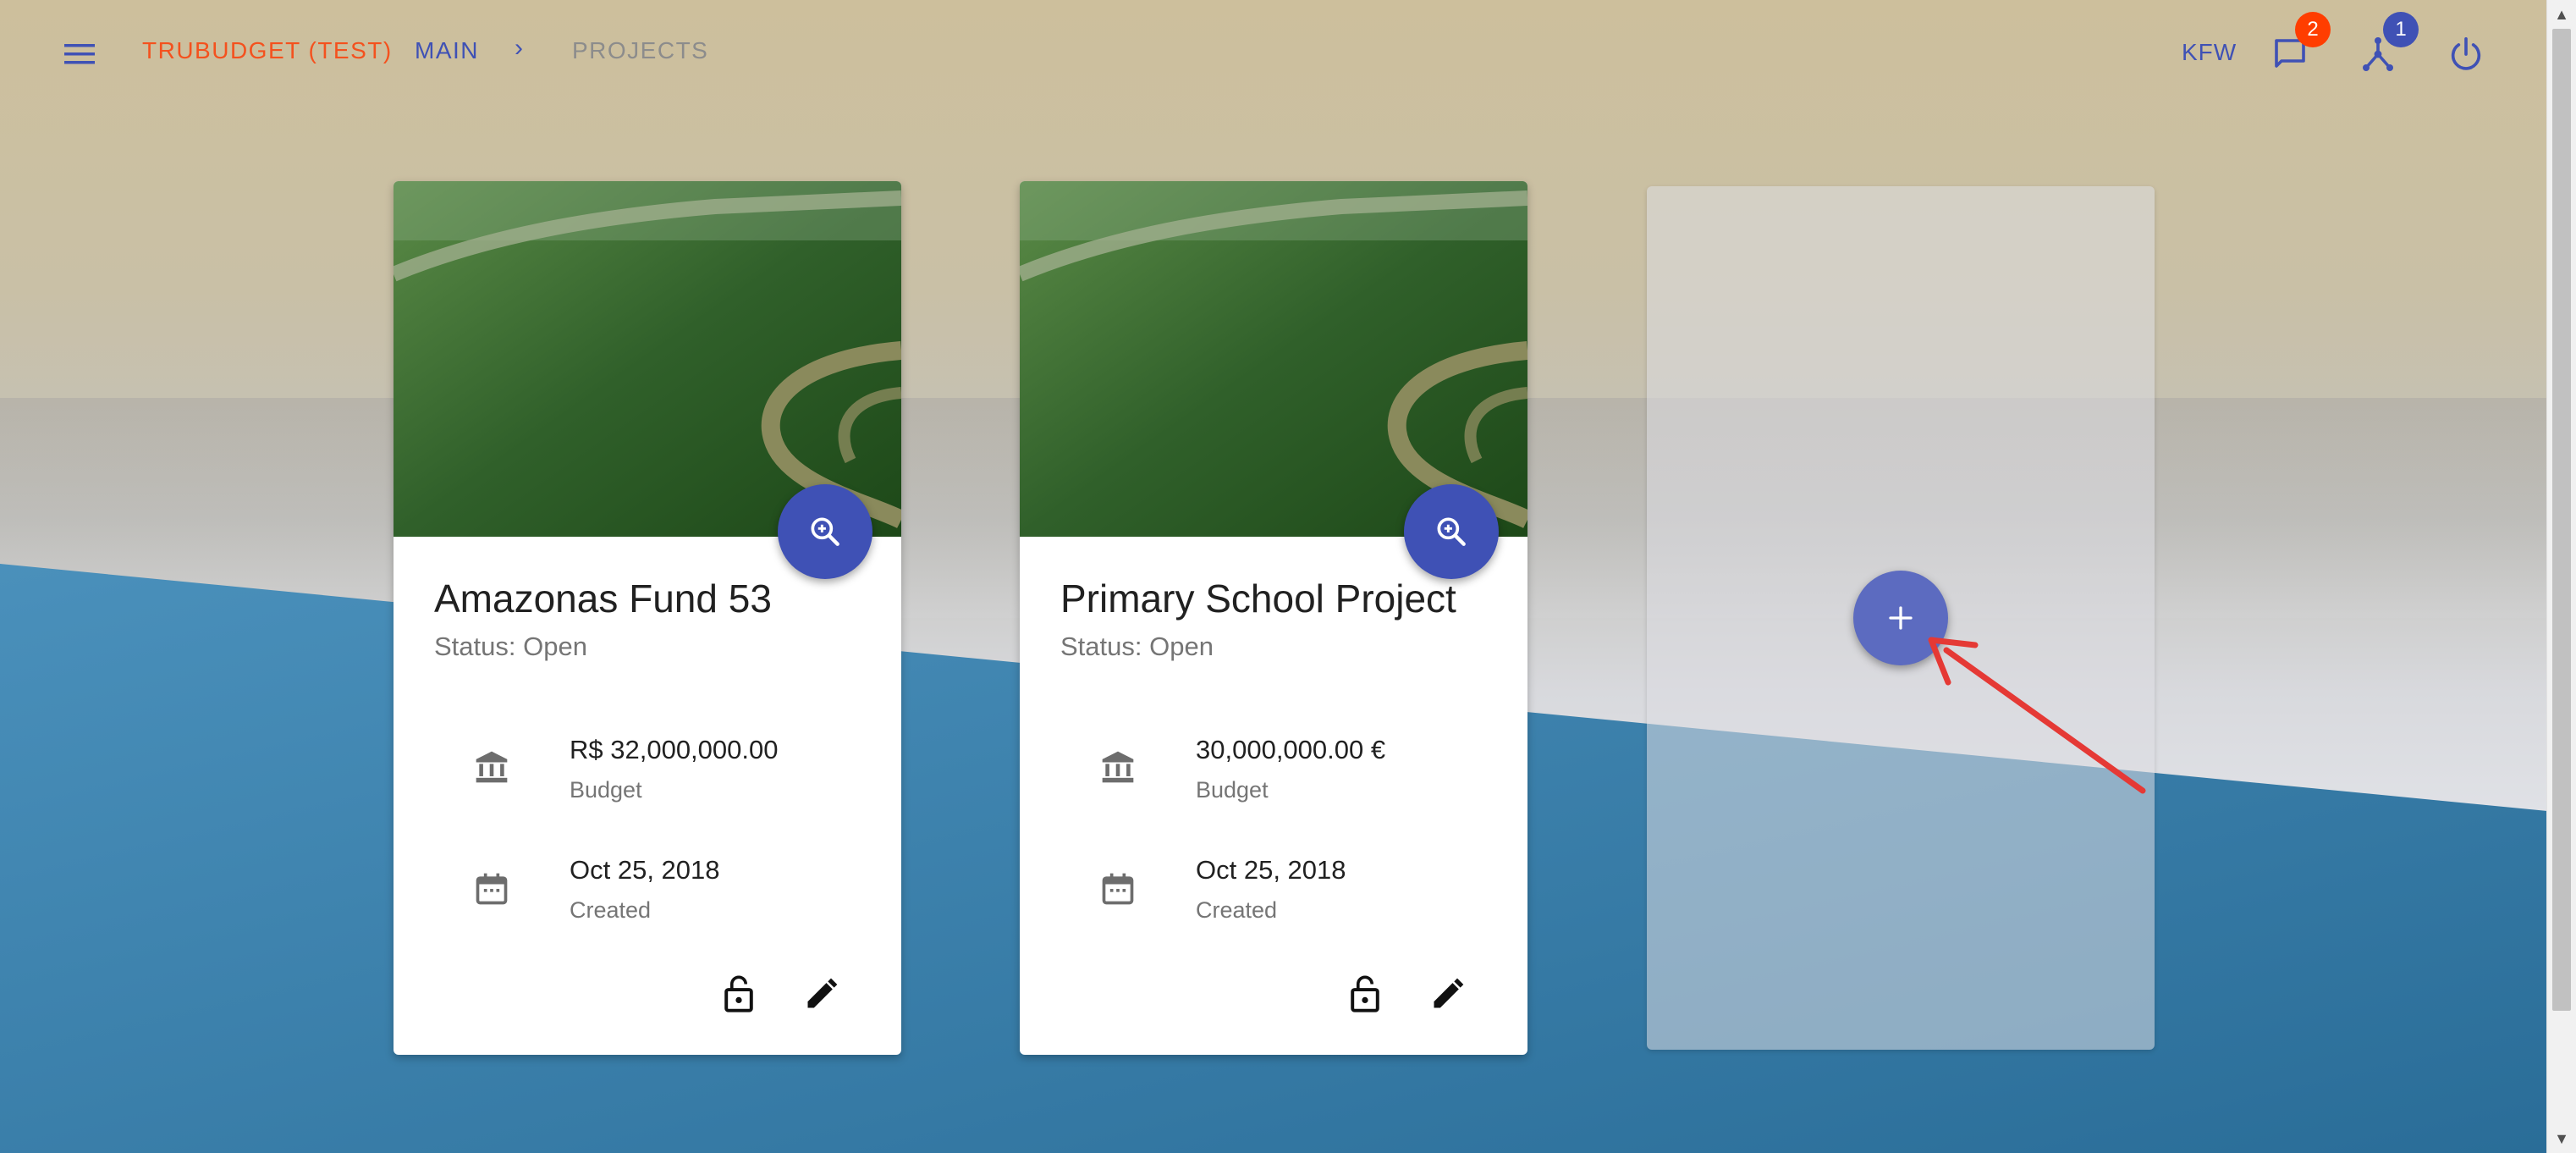 This screenshot has height=1153, width=2576. I want to click on network-button: 1, so click(2385, 46).